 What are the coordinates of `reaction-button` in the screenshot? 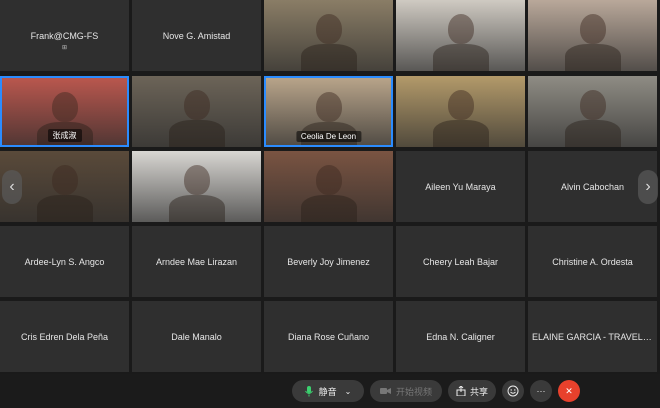 It's located at (513, 391).